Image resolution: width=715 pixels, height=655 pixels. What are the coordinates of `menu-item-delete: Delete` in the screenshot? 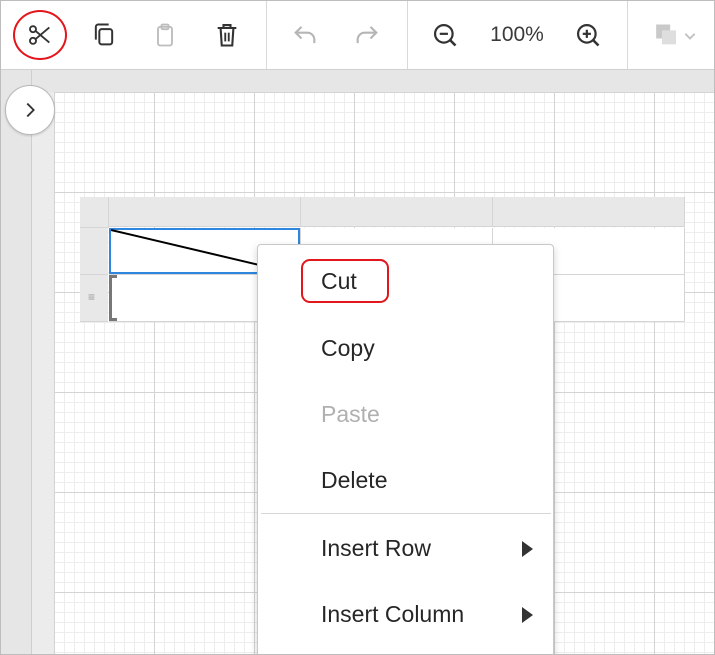 It's located at (405, 480).